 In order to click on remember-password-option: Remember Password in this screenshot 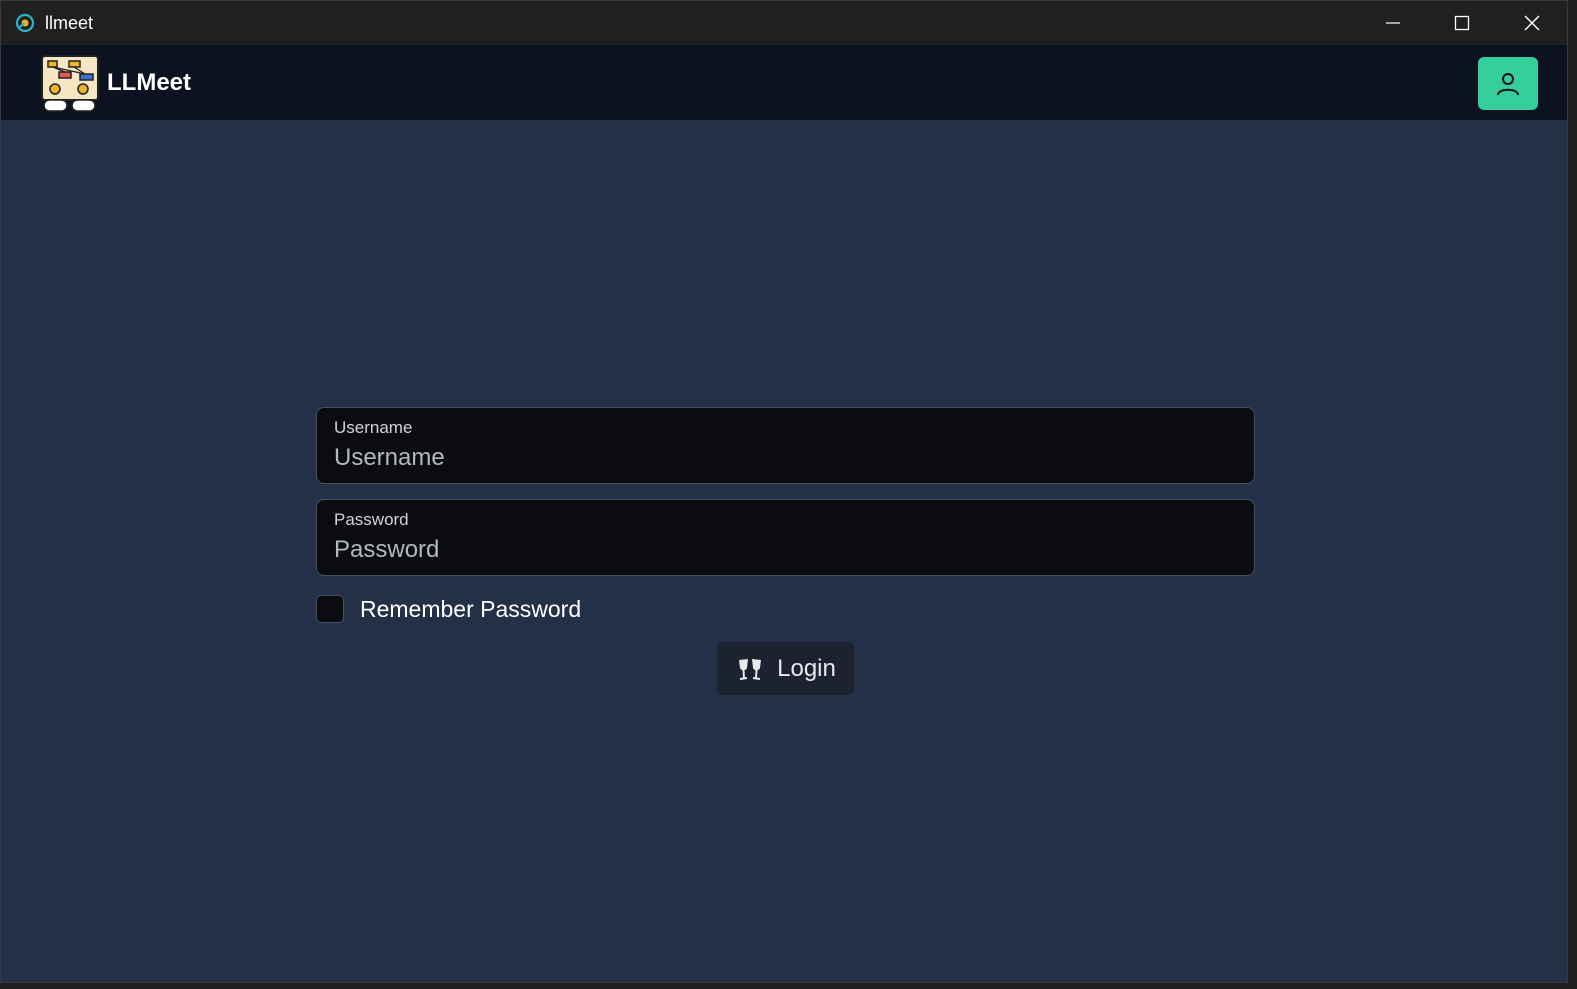, I will do `click(448, 609)`.